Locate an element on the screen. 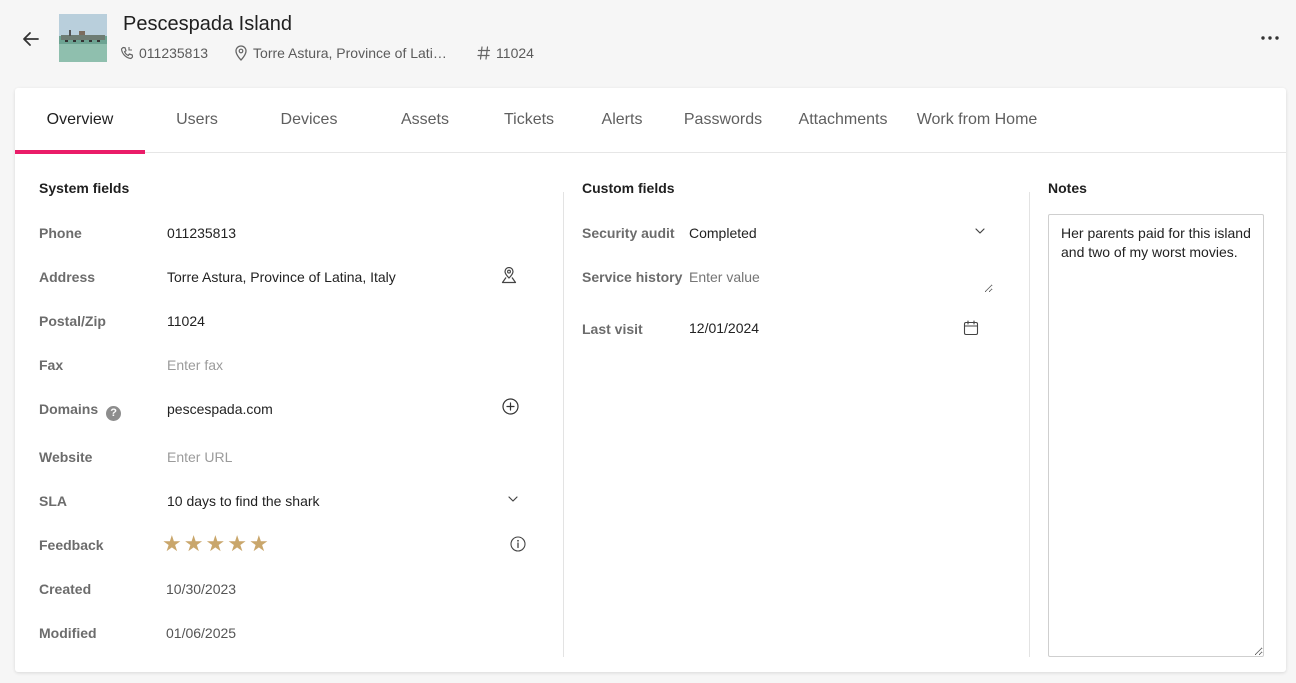 The height and width of the screenshot is (683, 1296). zip-label: Postal/Zip is located at coordinates (72, 321).